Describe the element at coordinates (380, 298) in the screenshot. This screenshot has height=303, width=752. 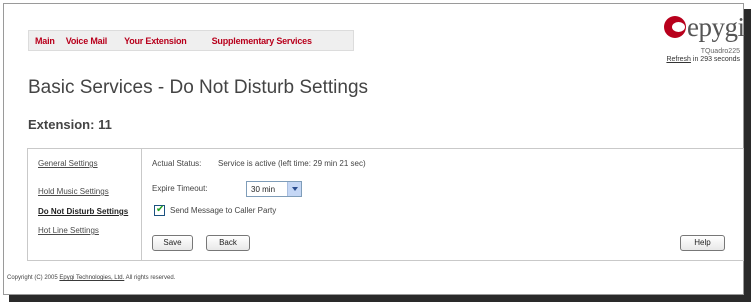
I see `window-shadow-bottom` at that location.